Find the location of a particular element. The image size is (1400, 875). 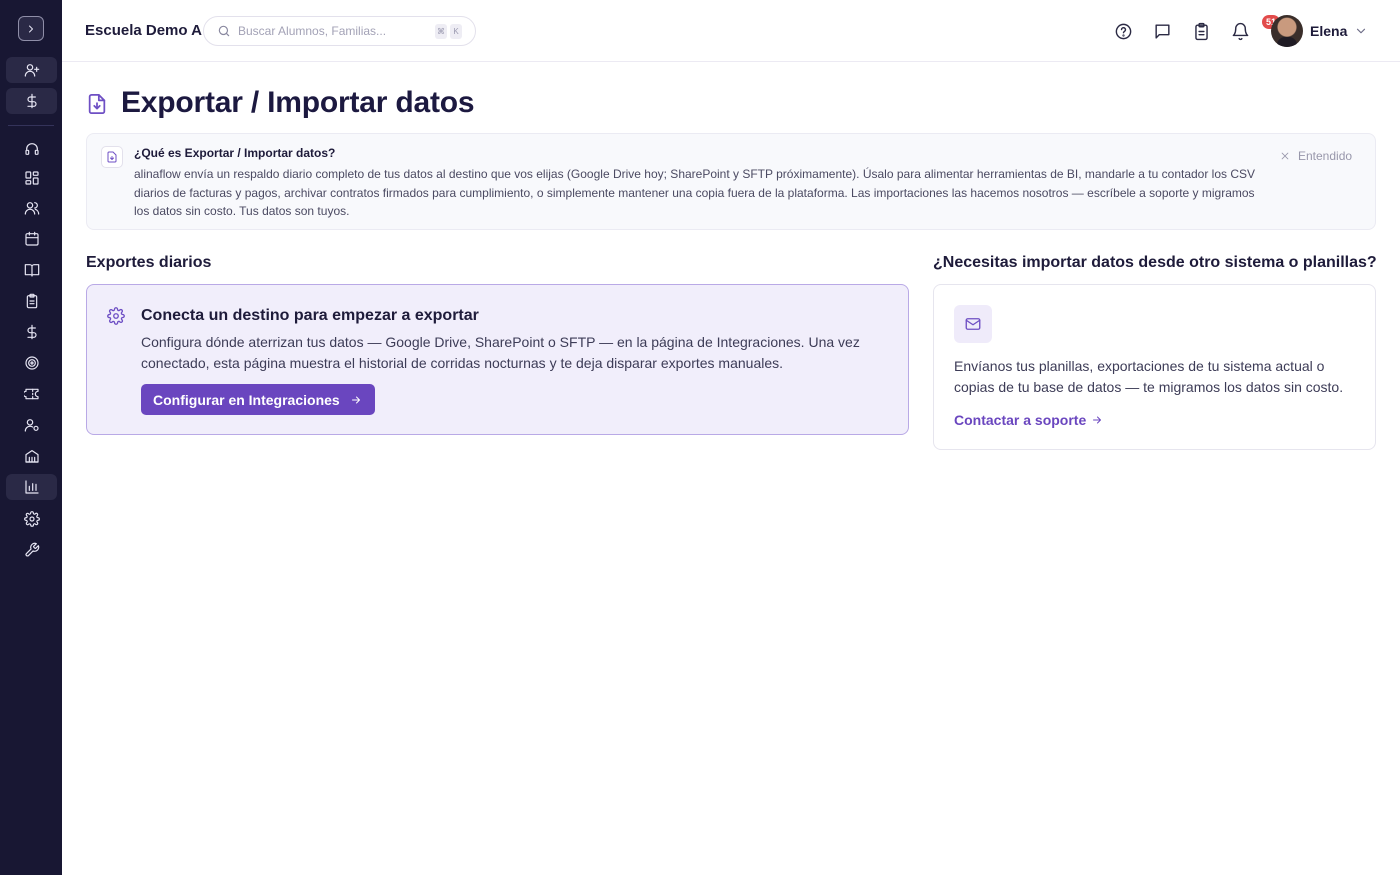

sidebar-item-settings is located at coordinates (31, 519).